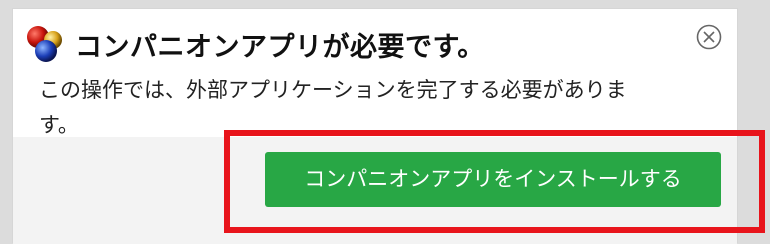  What do you see at coordinates (493, 179) in the screenshot?
I see `install-companion-app-button: コンパニオンアプリをインストールする` at bounding box center [493, 179].